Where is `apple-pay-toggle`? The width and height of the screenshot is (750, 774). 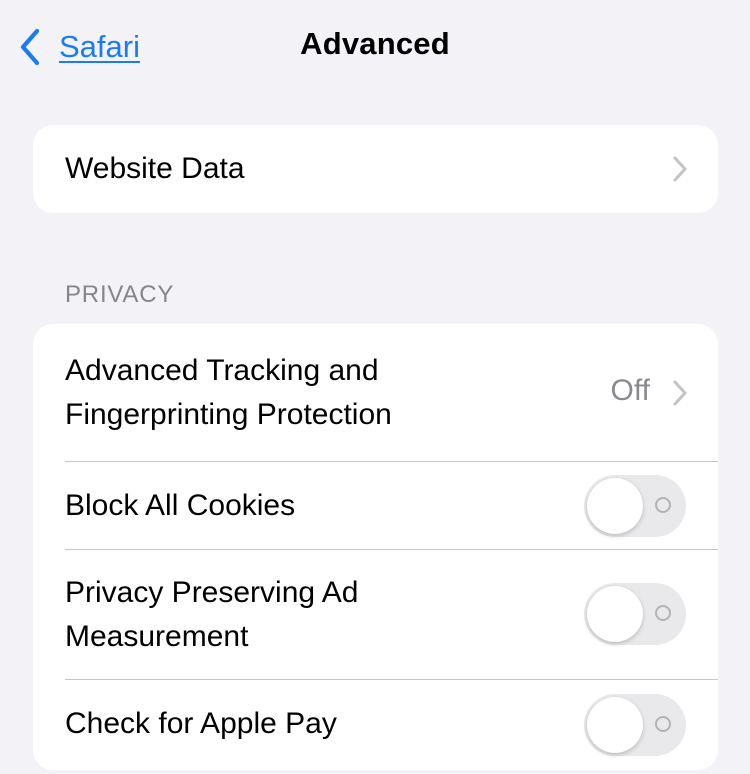
apple-pay-toggle is located at coordinates (635, 725).